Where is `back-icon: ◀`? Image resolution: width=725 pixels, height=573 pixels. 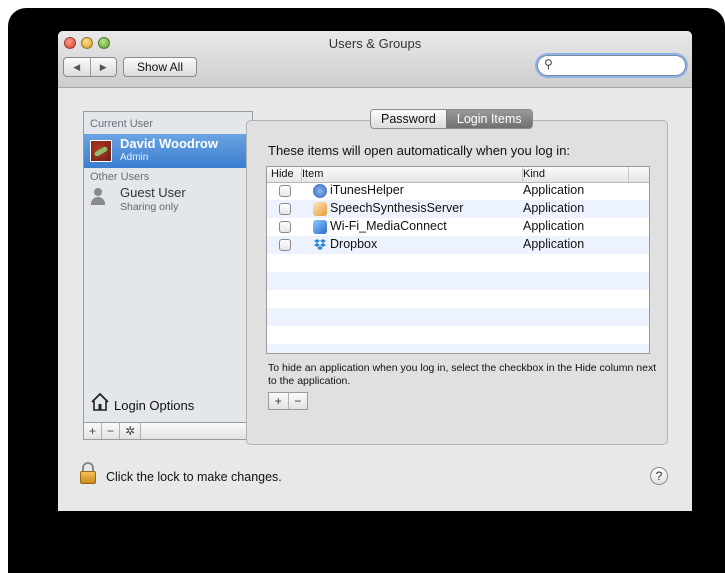 back-icon: ◀ is located at coordinates (77, 67).